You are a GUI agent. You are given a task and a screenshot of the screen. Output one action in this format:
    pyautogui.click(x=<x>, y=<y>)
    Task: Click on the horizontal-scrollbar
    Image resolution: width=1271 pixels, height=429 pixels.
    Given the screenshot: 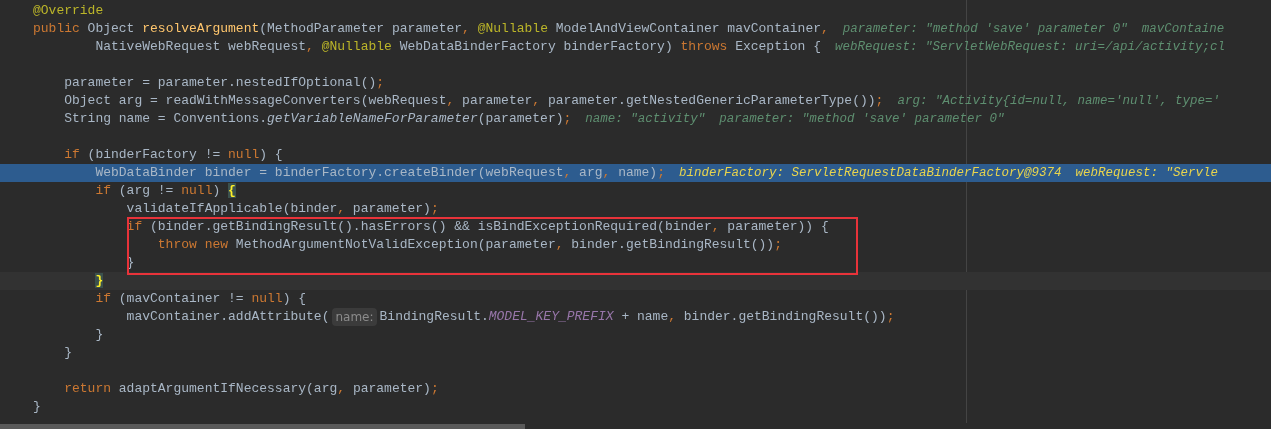 What is the action you would take?
    pyautogui.click(x=262, y=426)
    